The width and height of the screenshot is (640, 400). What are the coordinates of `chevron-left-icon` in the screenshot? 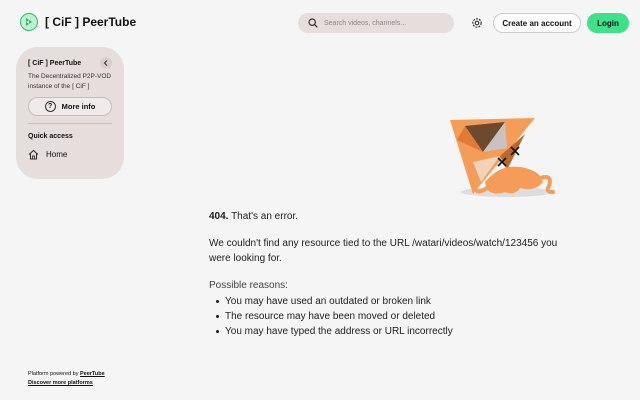 It's located at (105, 63).